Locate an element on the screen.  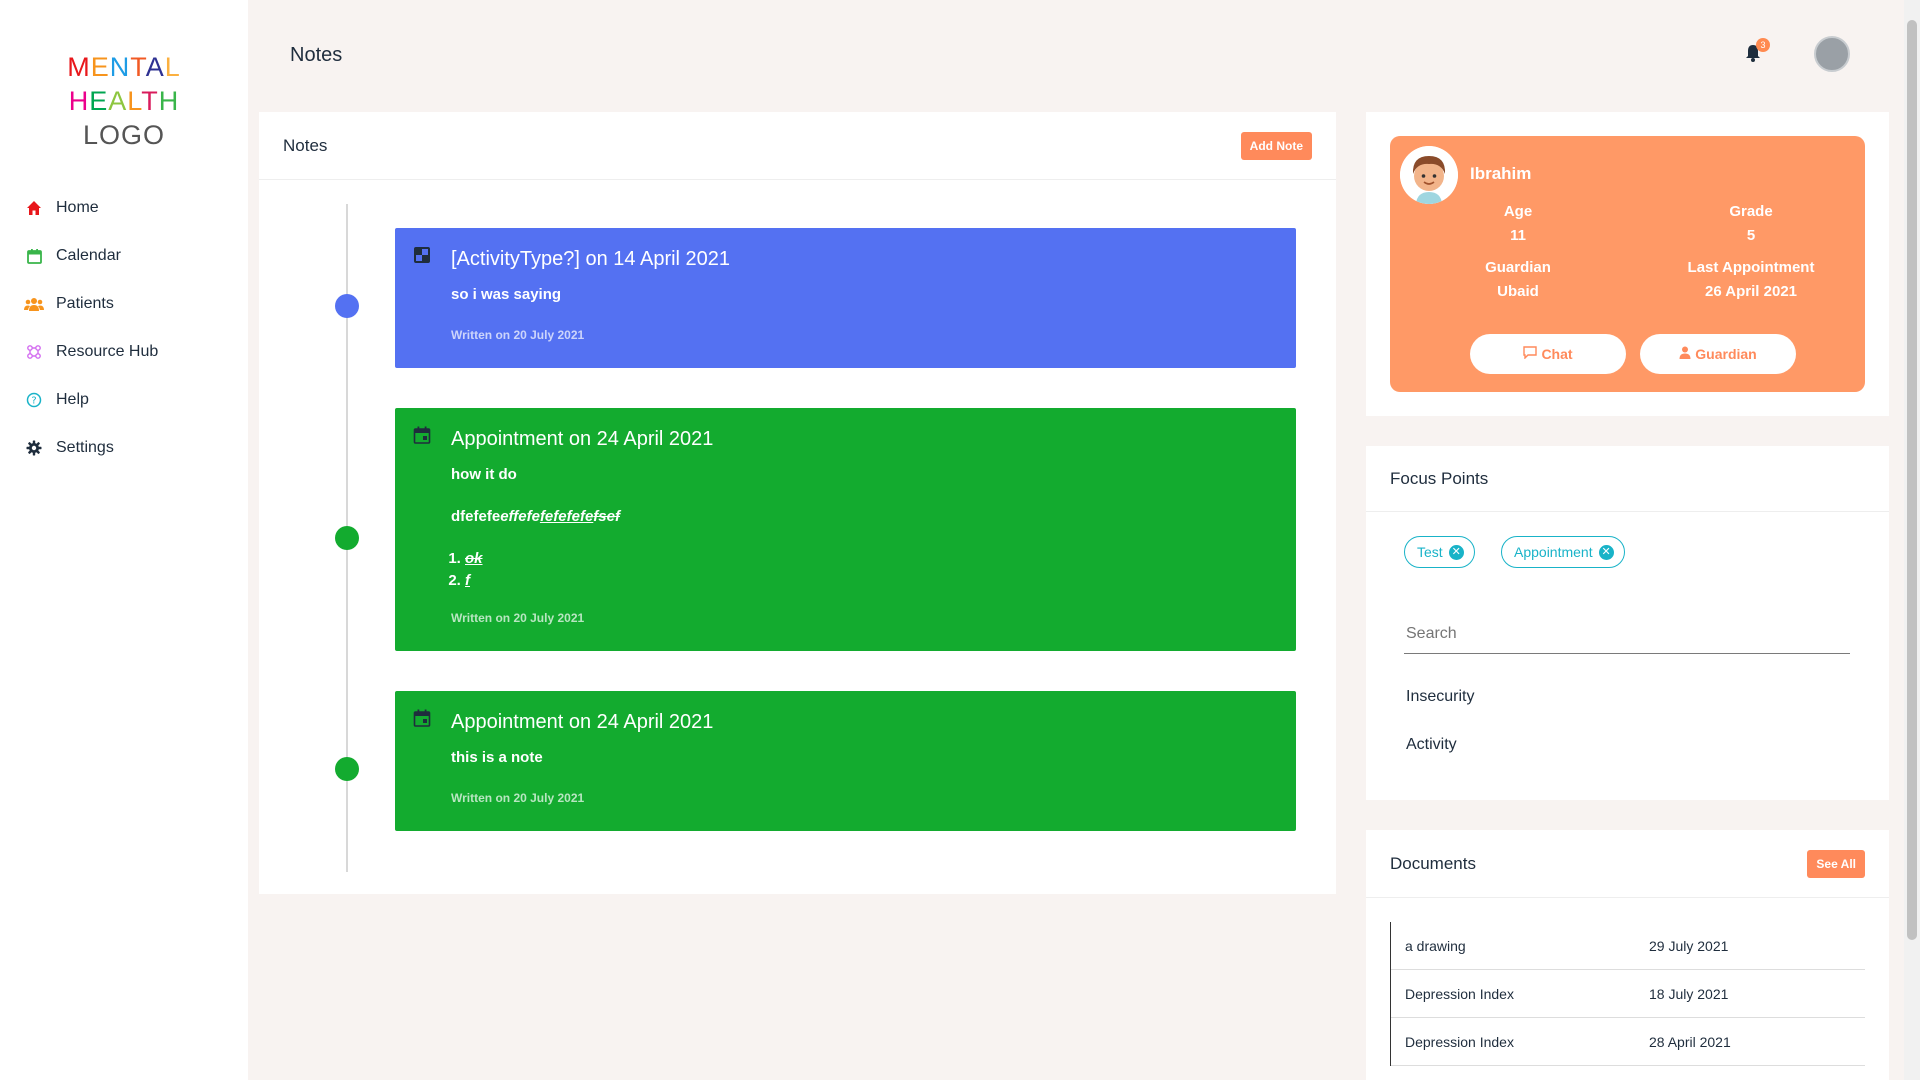
sidebar-item-help: ? Help is located at coordinates (124, 400).